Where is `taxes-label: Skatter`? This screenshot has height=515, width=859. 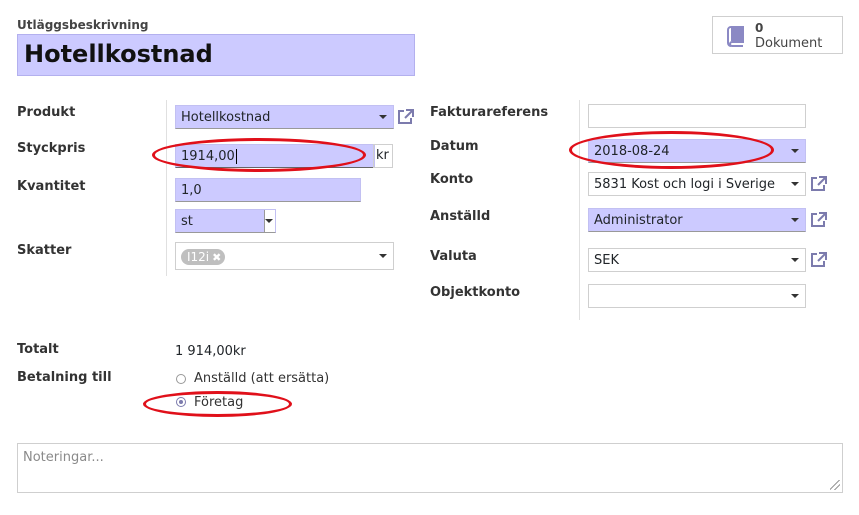
taxes-label: Skatter is located at coordinates (44, 250).